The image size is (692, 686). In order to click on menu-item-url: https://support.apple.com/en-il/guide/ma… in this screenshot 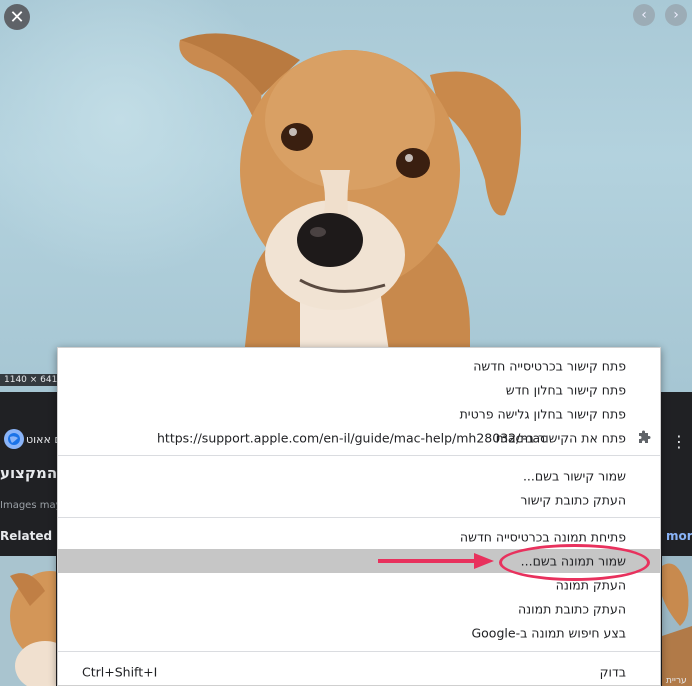, I will do `click(352, 438)`.